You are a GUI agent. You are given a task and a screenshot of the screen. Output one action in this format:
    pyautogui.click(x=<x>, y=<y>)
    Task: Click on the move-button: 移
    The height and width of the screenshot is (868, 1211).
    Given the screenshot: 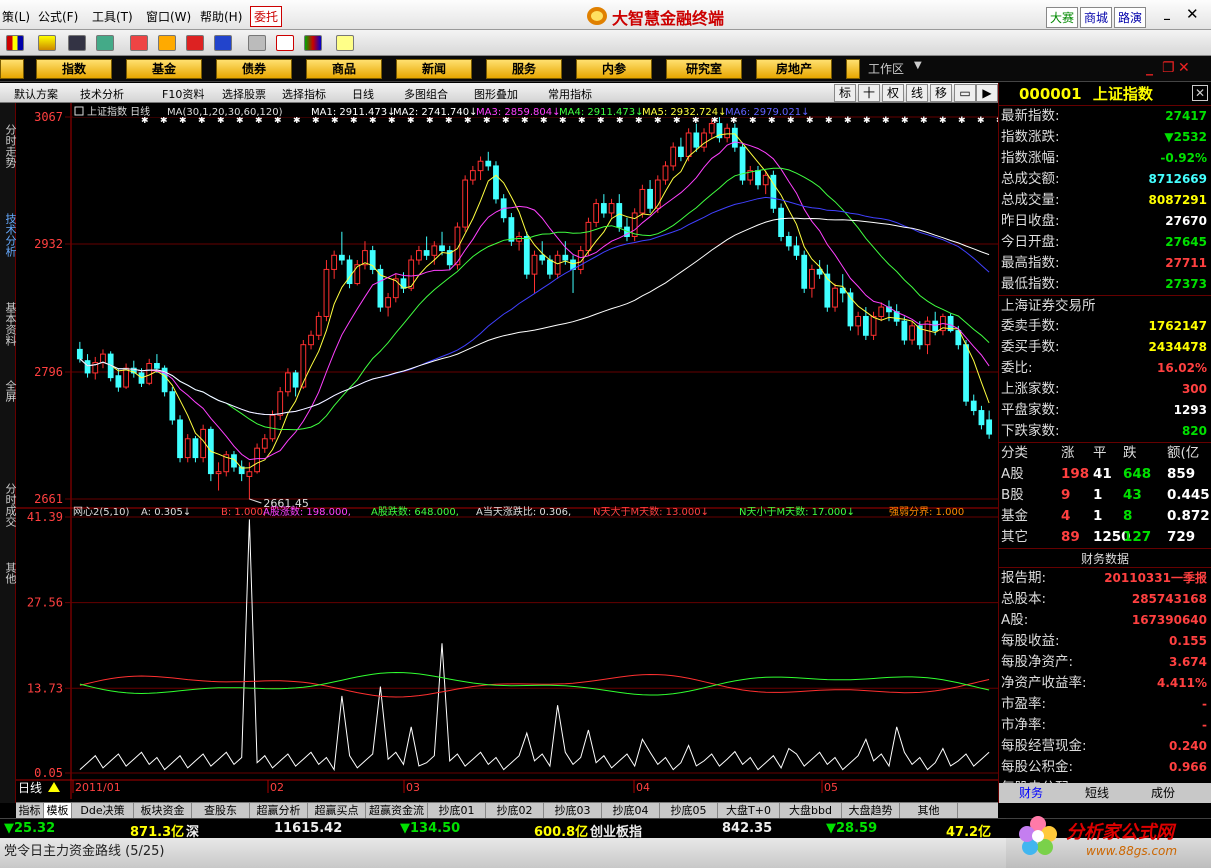 What is the action you would take?
    pyautogui.click(x=941, y=93)
    